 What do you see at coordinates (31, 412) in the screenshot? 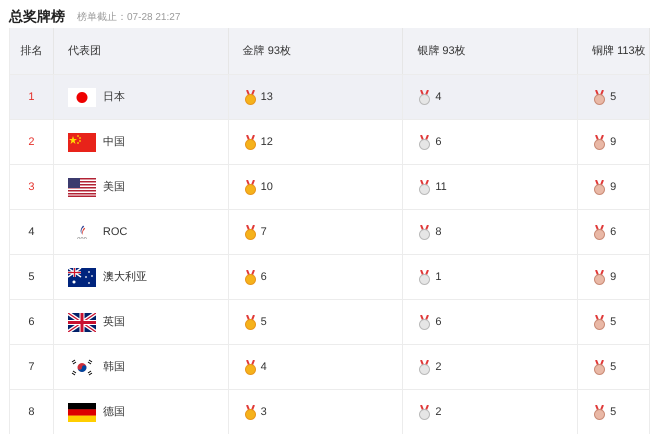
I see `rank: 8` at bounding box center [31, 412].